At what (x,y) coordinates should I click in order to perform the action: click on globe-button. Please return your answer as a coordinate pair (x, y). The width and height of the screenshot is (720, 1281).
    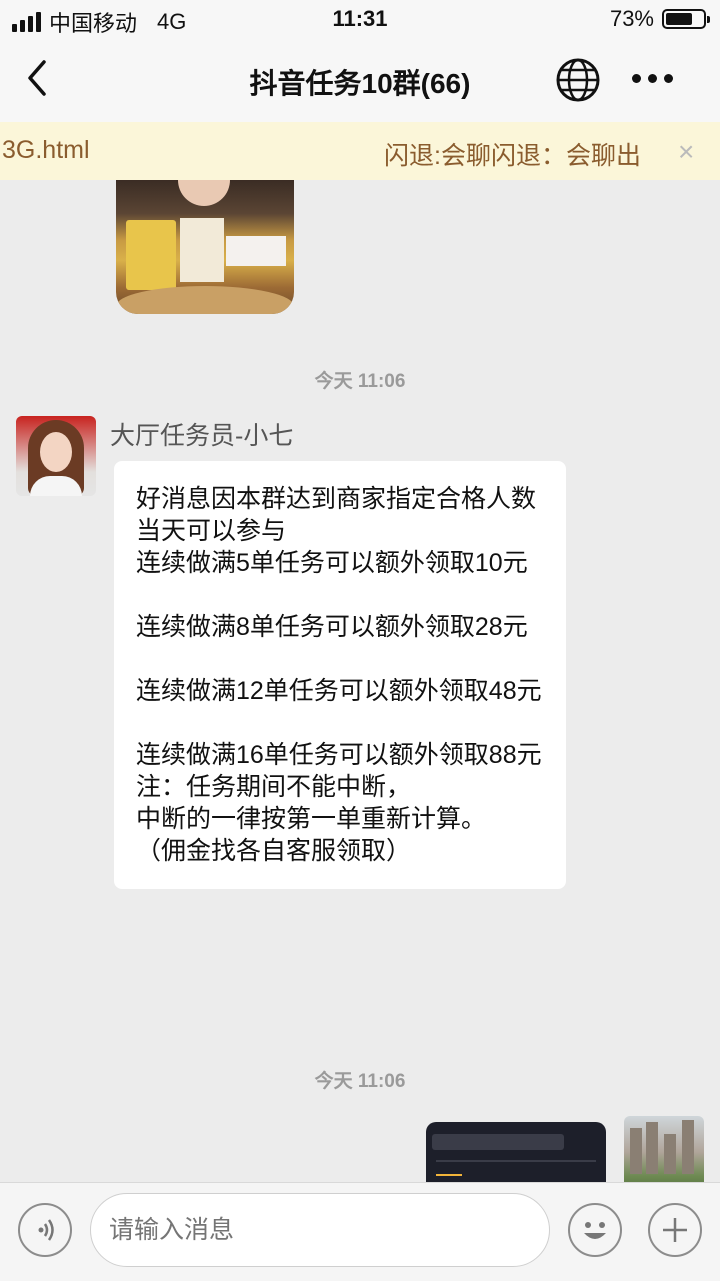
    Looking at the image, I should click on (578, 80).